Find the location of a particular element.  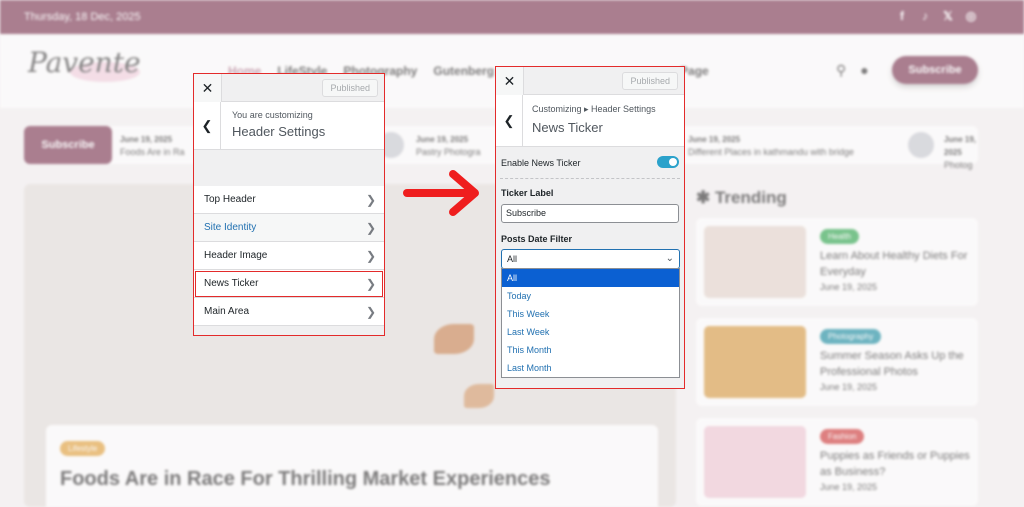

menu-item-main-area: Main Area ❯ is located at coordinates (289, 312).